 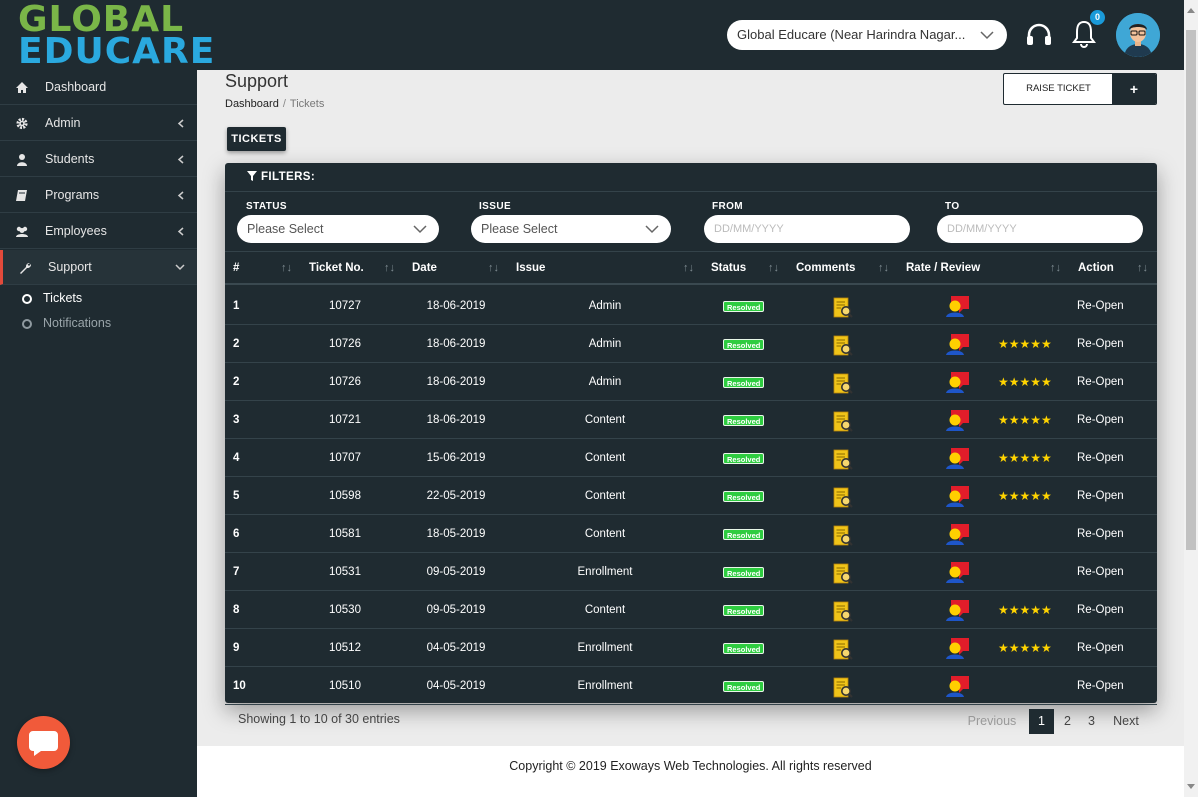 What do you see at coordinates (1138, 35) in the screenshot?
I see `avatar` at bounding box center [1138, 35].